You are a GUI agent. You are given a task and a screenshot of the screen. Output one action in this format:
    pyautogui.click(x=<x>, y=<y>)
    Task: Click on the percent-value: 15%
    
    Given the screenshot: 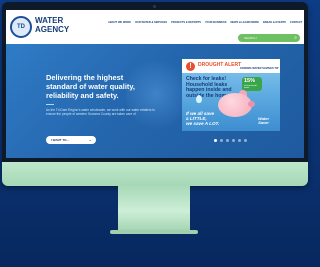 What is the action you would take?
    pyautogui.click(x=250, y=81)
    